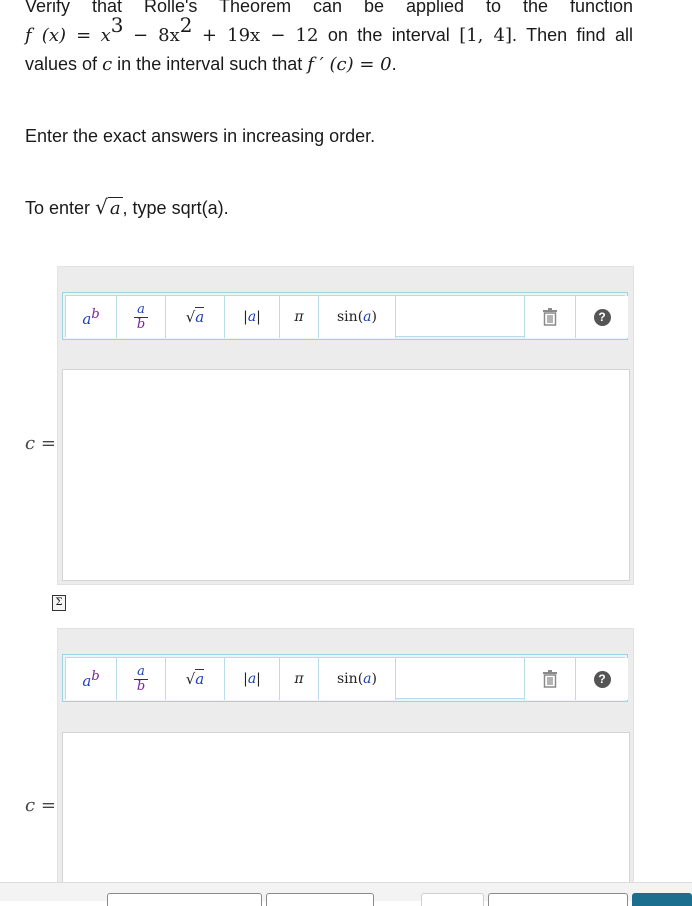  I want to click on function-term-x2: − 8x2, so click(162, 29).